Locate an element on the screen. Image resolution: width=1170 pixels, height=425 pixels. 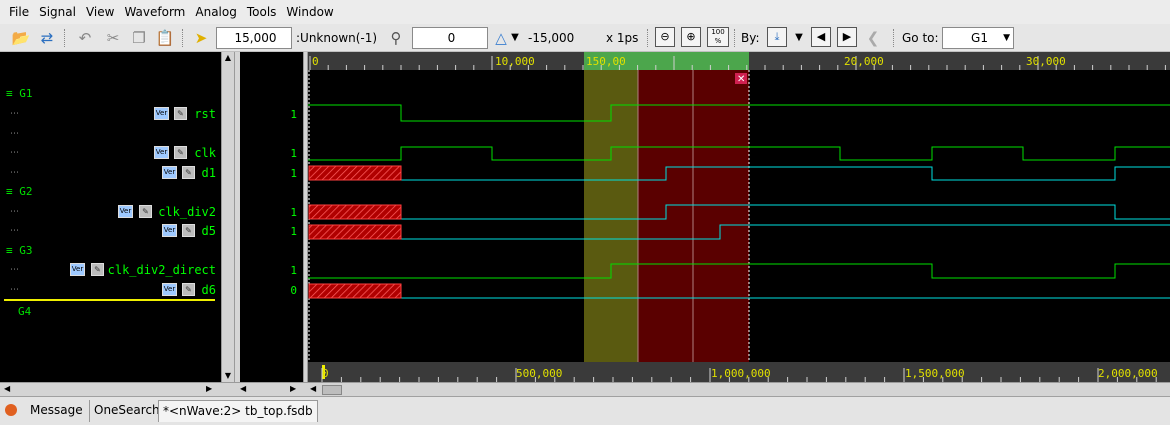
paste-icon: 📋 is located at coordinates (165, 38).